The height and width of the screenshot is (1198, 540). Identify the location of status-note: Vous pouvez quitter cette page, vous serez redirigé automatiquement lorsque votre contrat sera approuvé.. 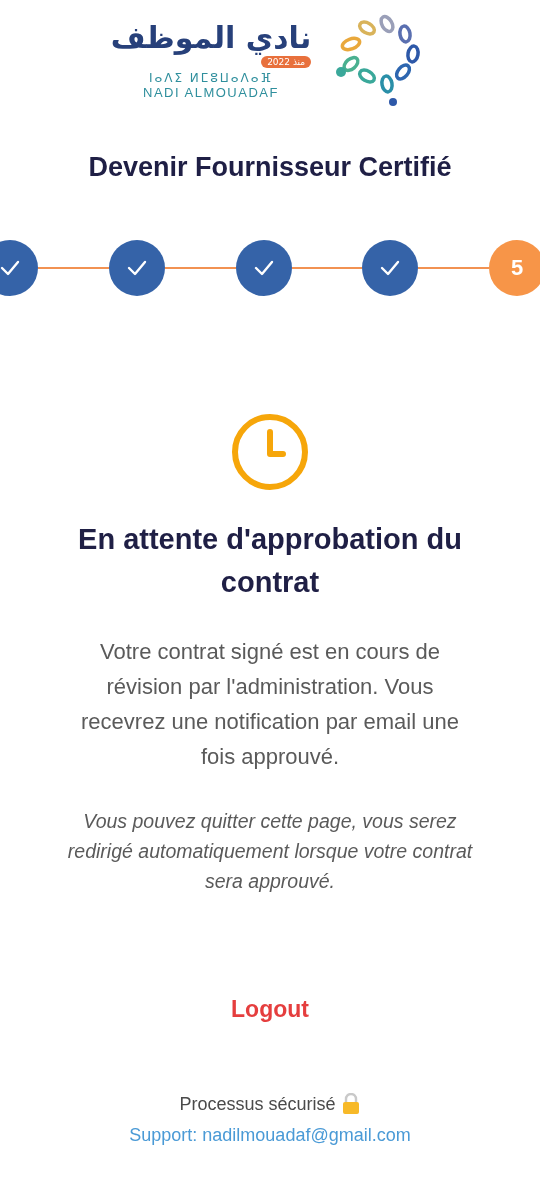
(270, 851).